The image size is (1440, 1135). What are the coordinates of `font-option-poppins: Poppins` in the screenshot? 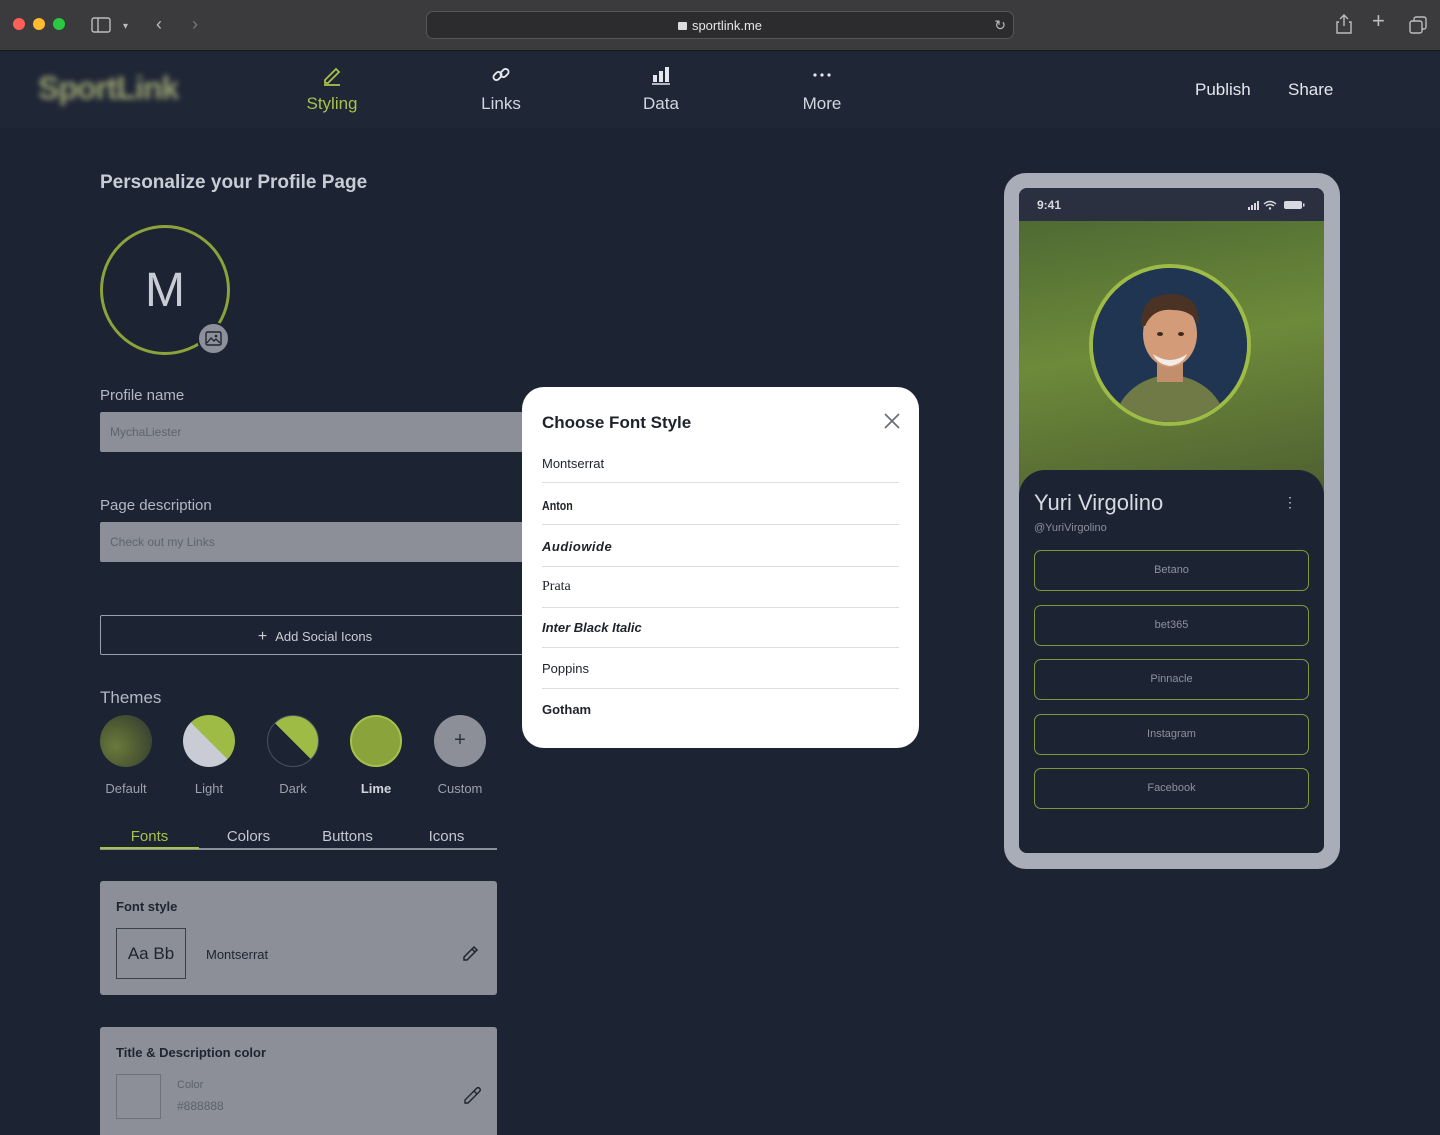 It's located at (720, 668).